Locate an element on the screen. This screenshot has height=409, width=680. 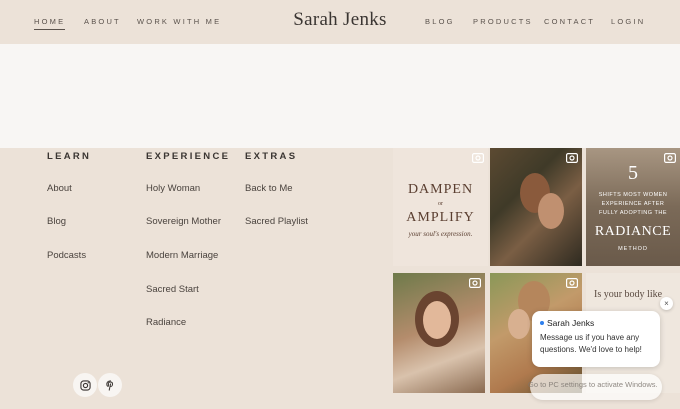
nav-products: PRODUCTS is located at coordinates (503, 21).